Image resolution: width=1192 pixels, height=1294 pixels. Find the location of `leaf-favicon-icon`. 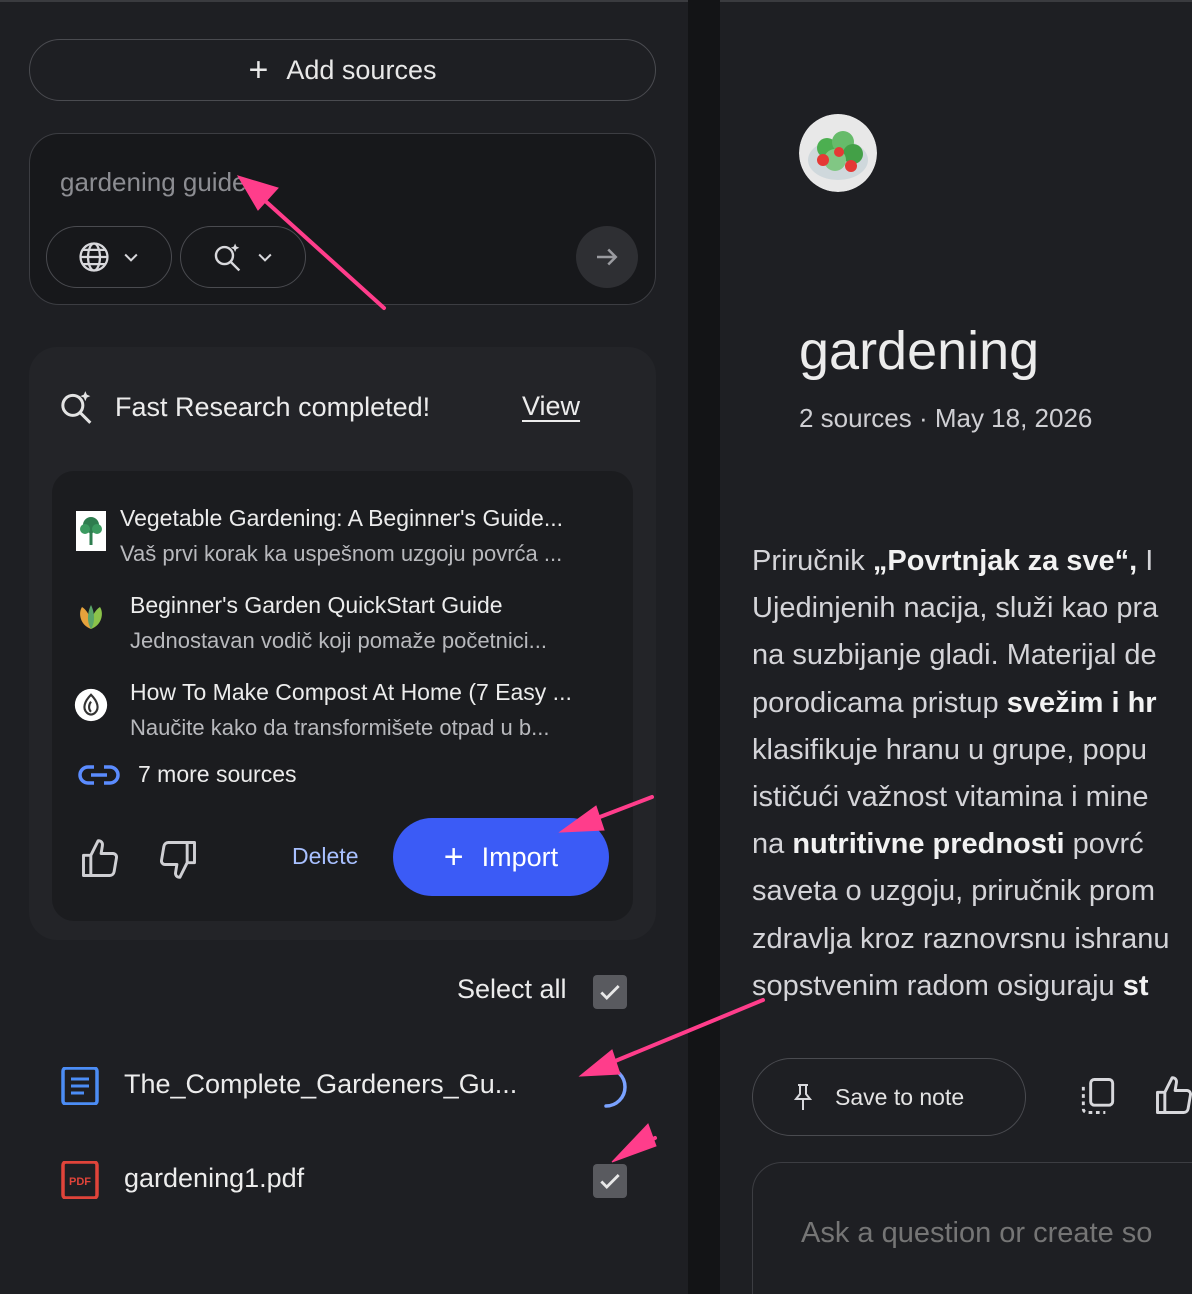

leaf-favicon-icon is located at coordinates (91, 618).